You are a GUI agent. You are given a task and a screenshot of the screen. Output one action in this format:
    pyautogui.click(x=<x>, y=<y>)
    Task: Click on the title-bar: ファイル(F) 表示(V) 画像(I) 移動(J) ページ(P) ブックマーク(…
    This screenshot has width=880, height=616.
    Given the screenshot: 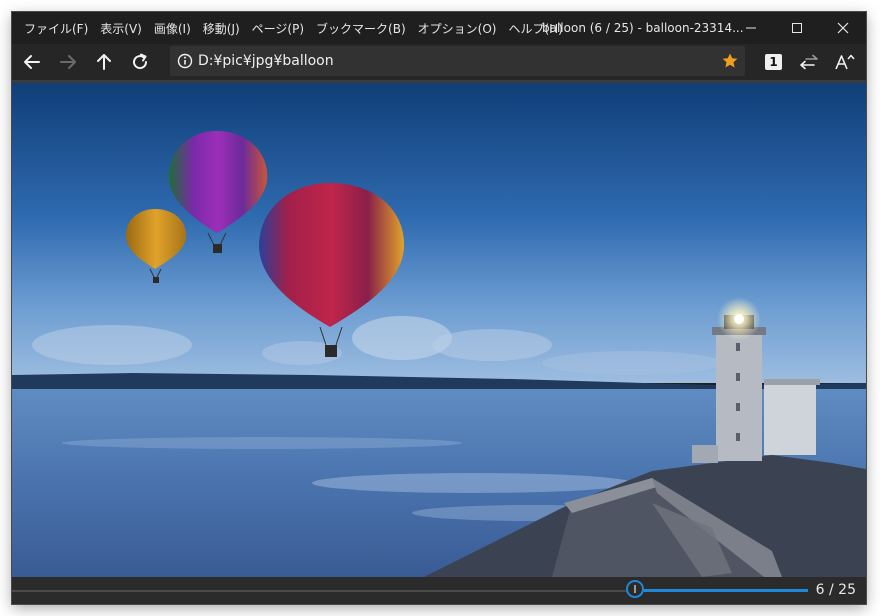 What is the action you would take?
    pyautogui.click(x=439, y=28)
    